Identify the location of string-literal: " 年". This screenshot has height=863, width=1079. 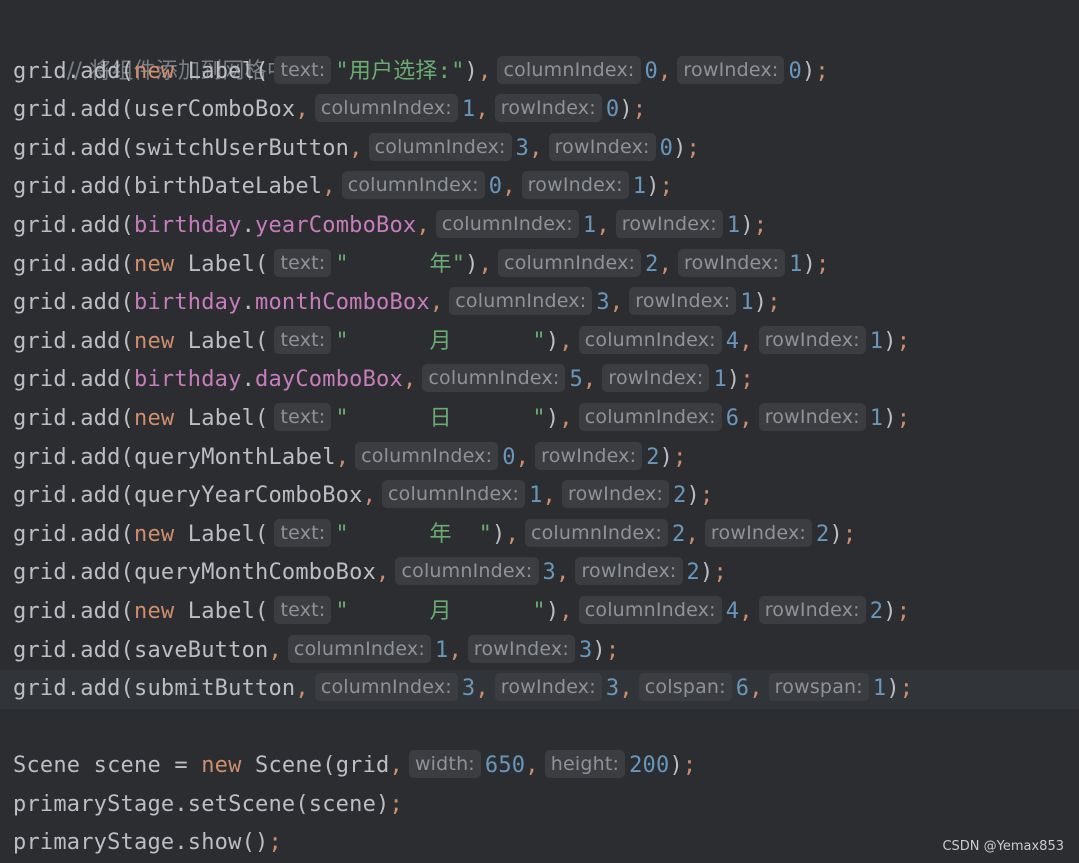
(400, 264).